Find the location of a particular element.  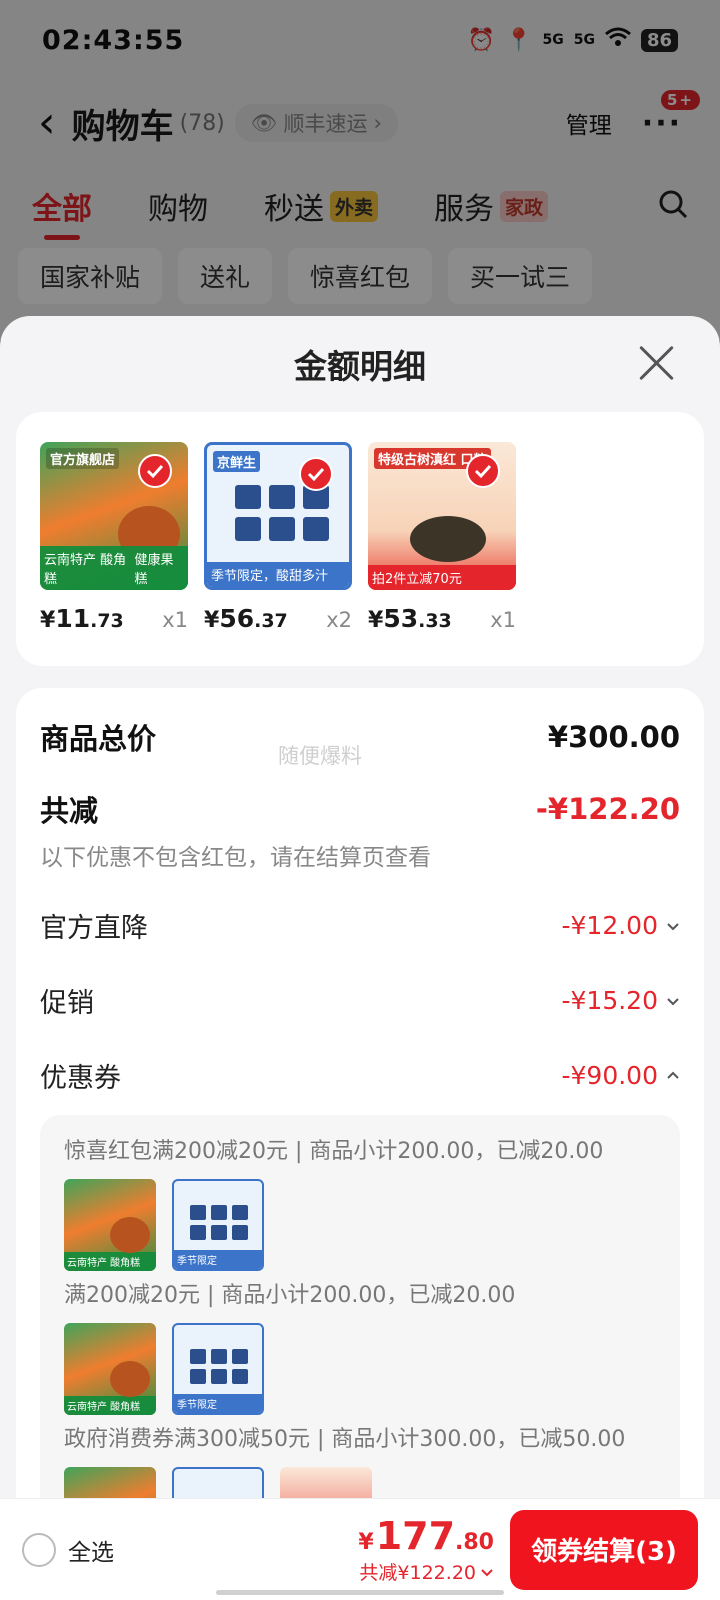

tab-all: 全部 is located at coordinates (62, 212).